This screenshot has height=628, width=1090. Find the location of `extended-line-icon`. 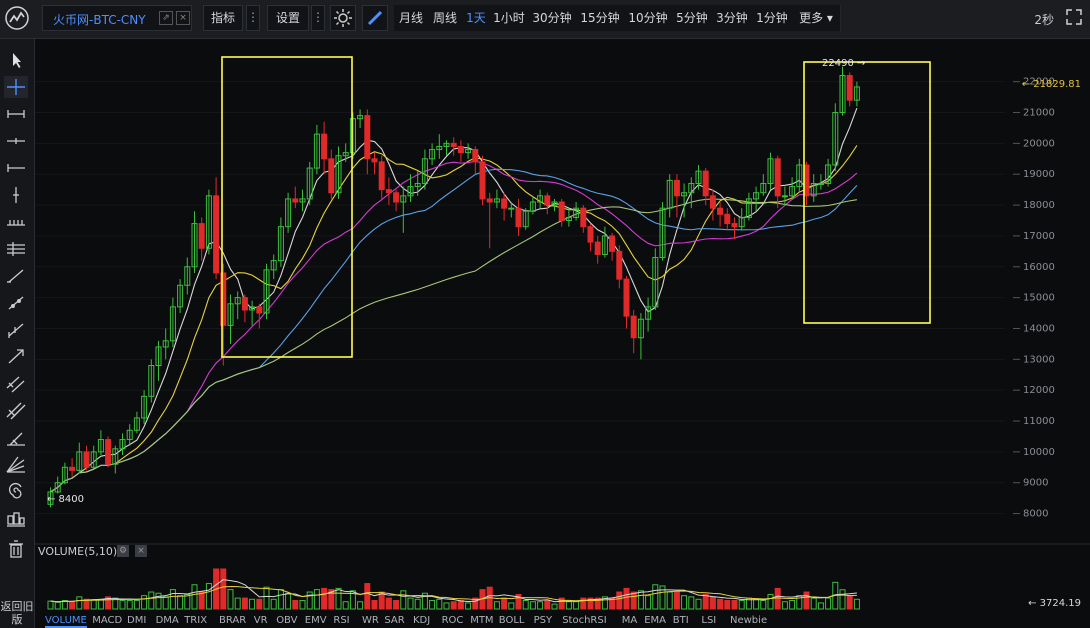

extended-line-icon is located at coordinates (16, 330).